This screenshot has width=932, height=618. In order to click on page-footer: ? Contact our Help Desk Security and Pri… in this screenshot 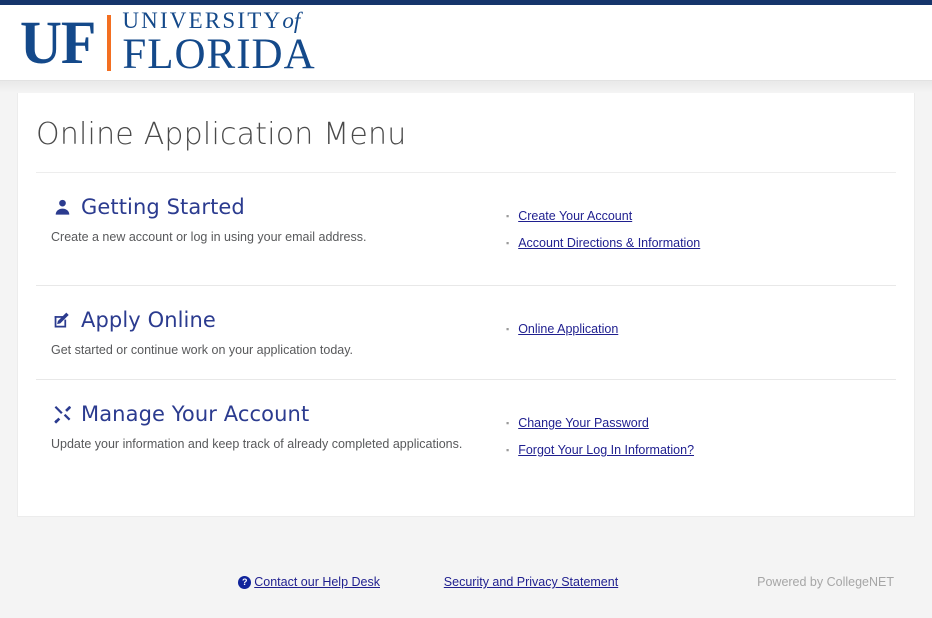, I will do `click(466, 582)`.